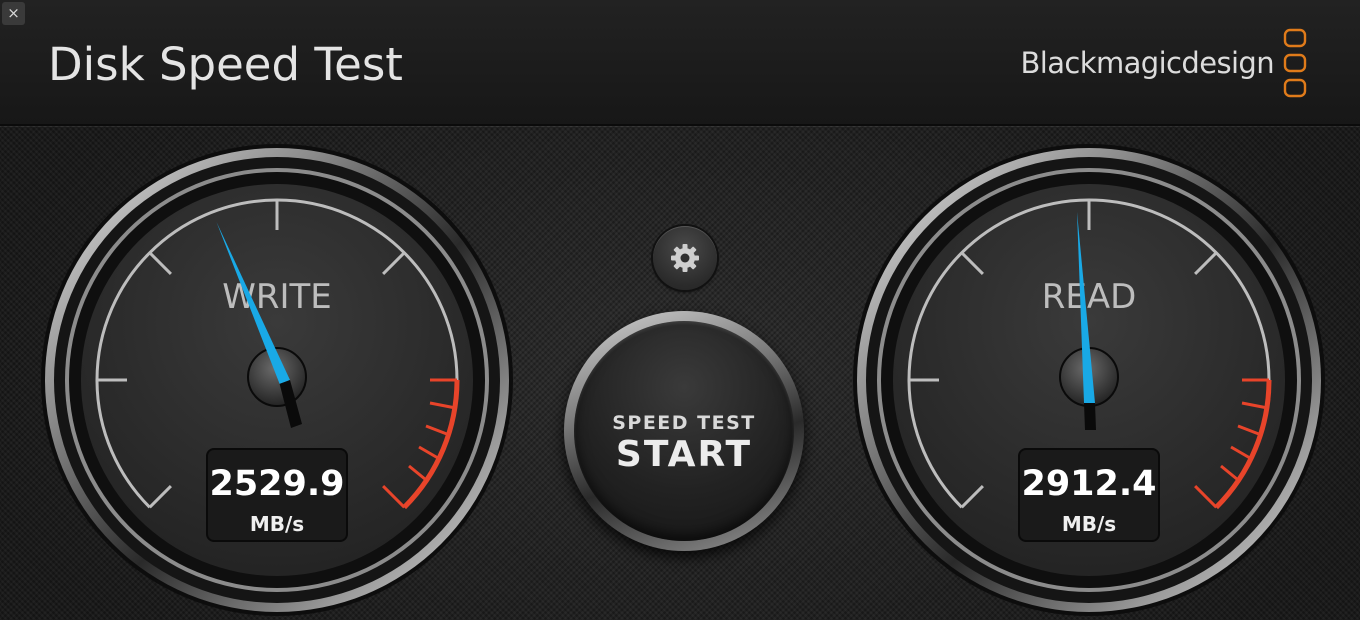  What do you see at coordinates (276, 484) in the screenshot?
I see `write-value: 2529.9` at bounding box center [276, 484].